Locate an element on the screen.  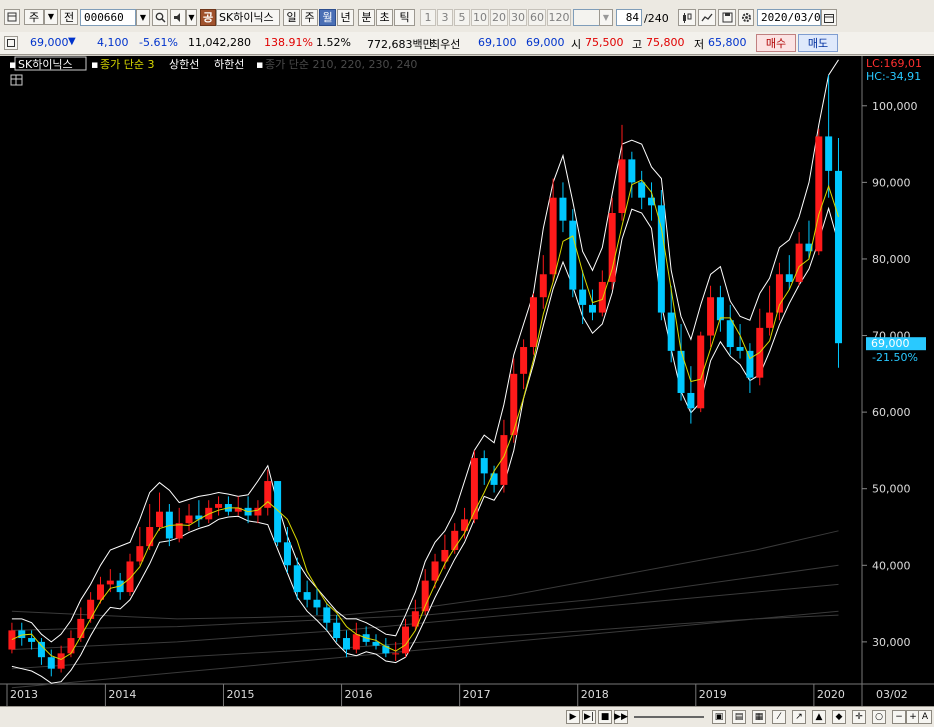
zoom-slider is located at coordinates (669, 717).